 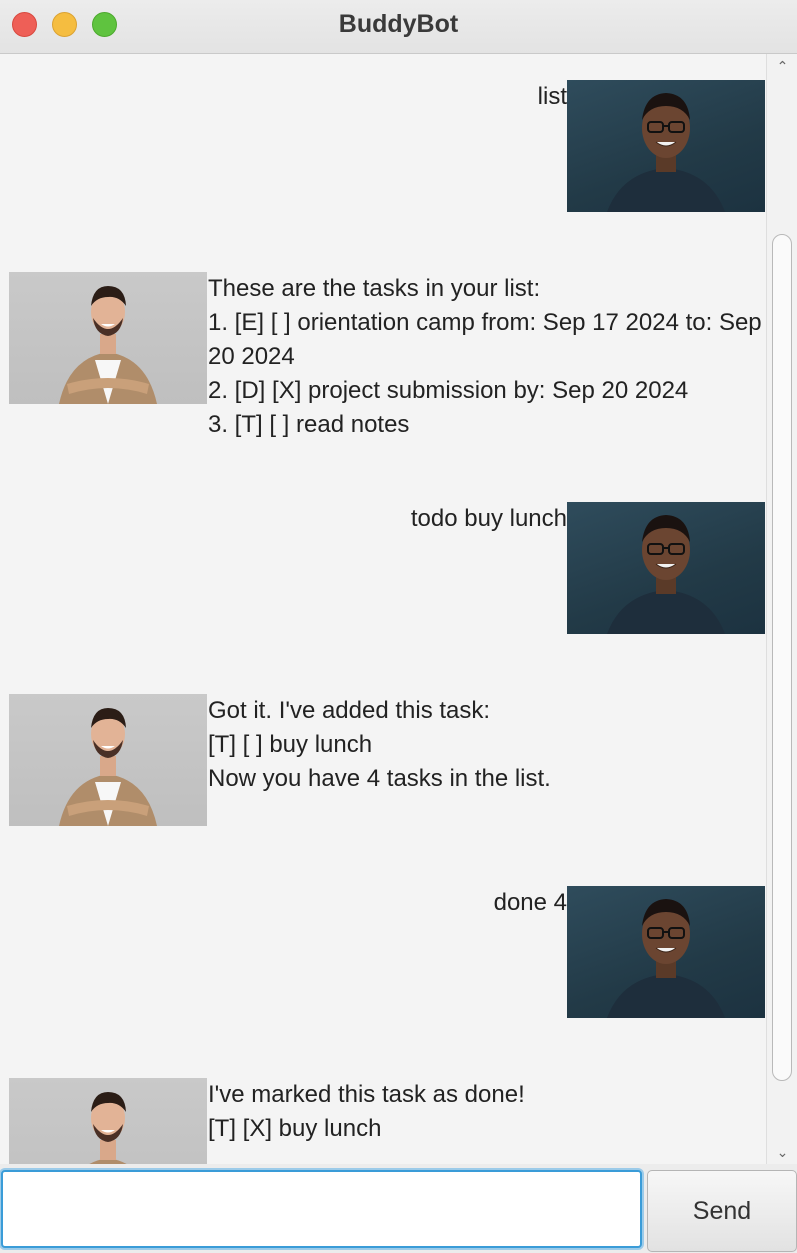 What do you see at coordinates (383, 568) in the screenshot?
I see `user-dialog-box: todo buy lunch` at bounding box center [383, 568].